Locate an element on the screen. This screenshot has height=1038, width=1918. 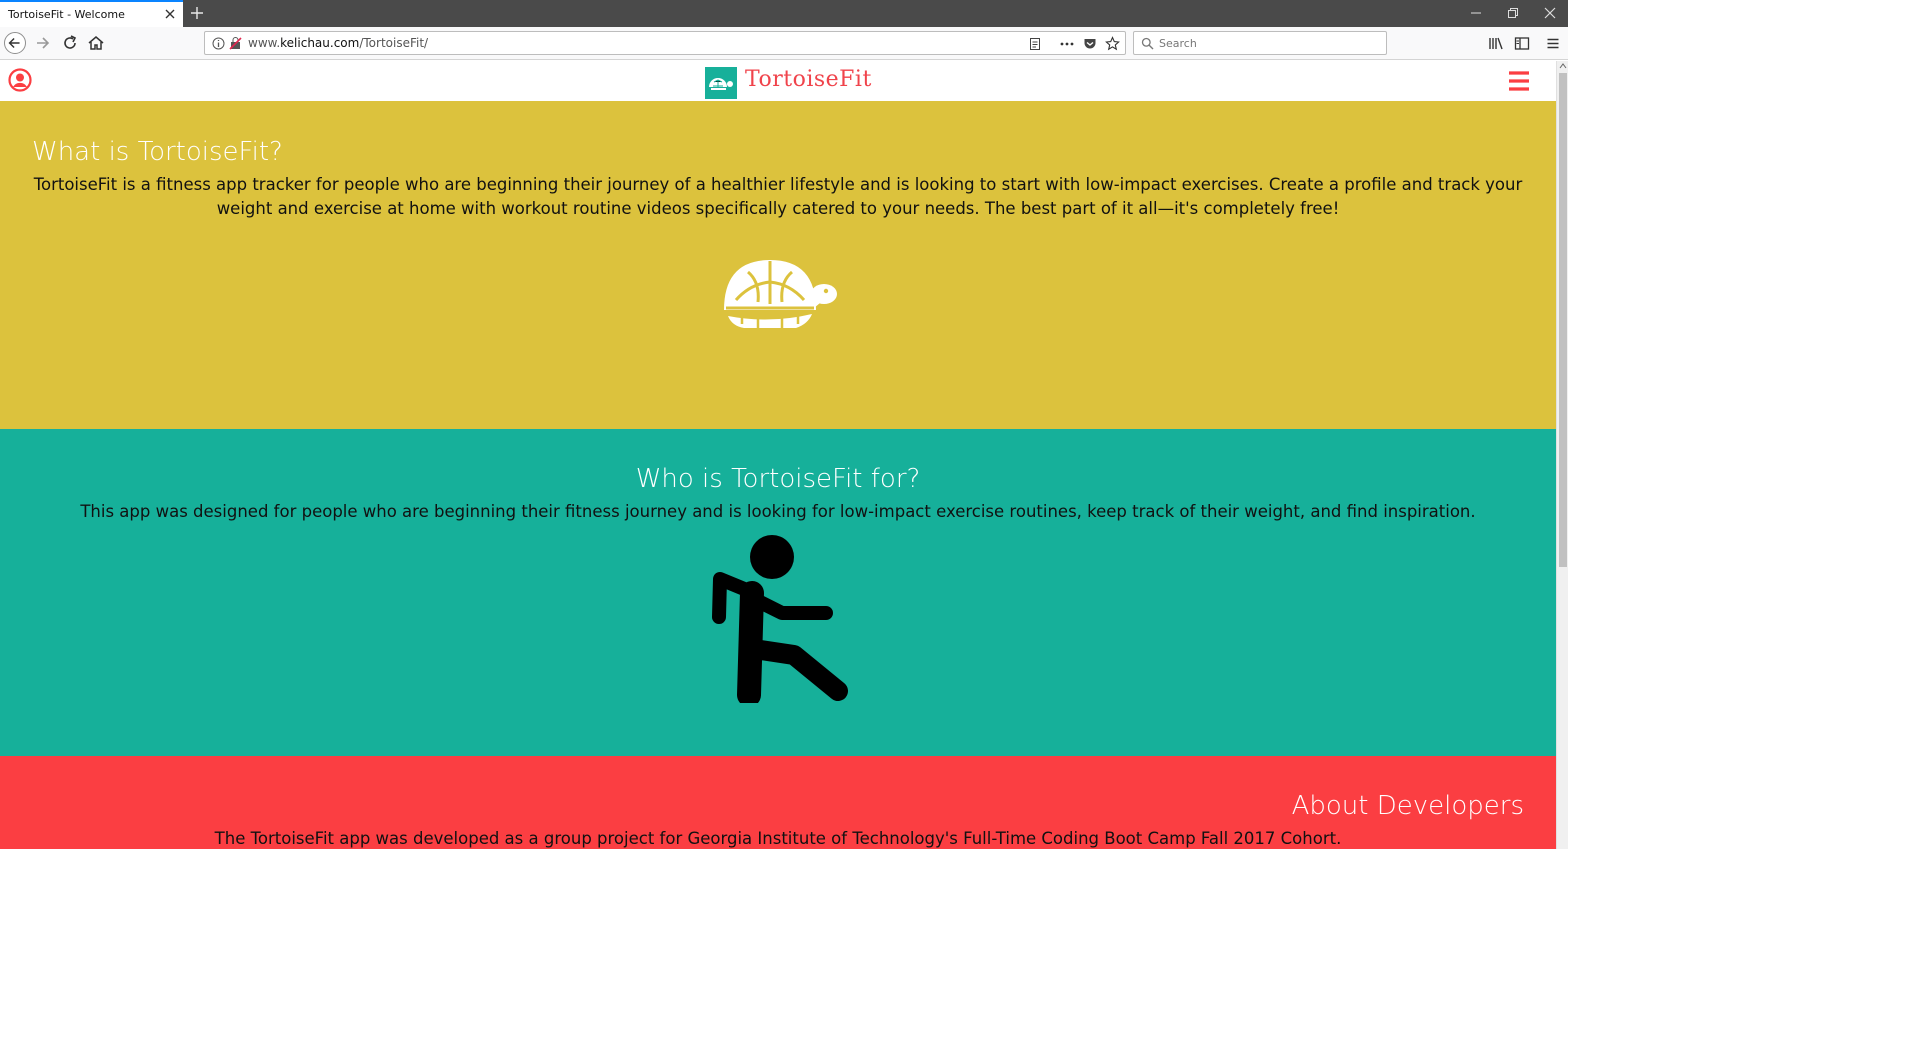
address-bar: www.kelichau.com/TortoiseFit/ is located at coordinates (665, 43).